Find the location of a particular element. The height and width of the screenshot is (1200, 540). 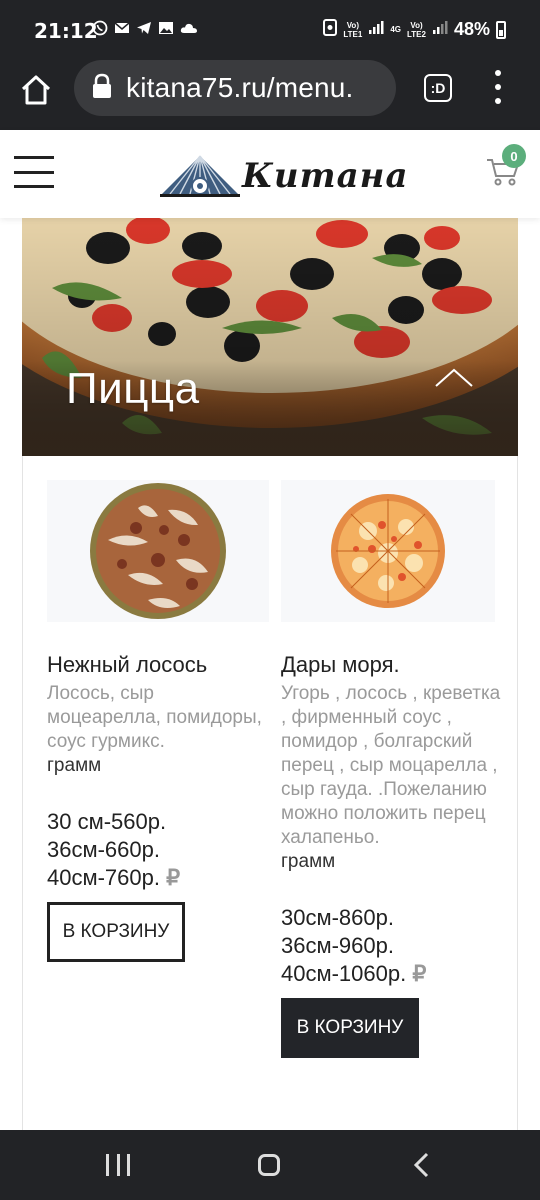

url-text: kitana75.ru/menu. is located at coordinates (240, 88).